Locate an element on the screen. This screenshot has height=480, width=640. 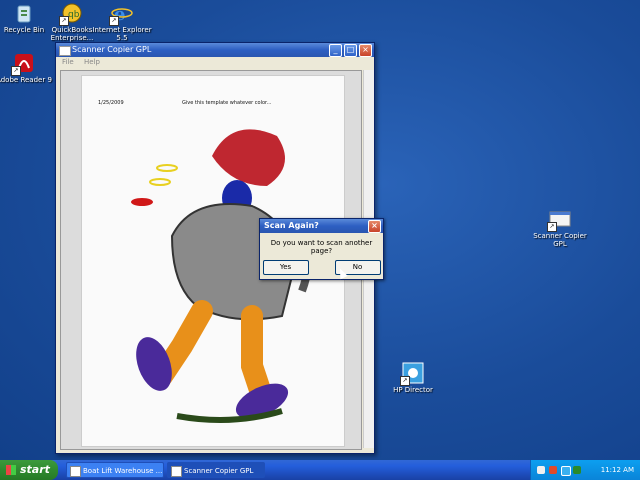
windows-logo-icon is located at coordinates (11, 470).